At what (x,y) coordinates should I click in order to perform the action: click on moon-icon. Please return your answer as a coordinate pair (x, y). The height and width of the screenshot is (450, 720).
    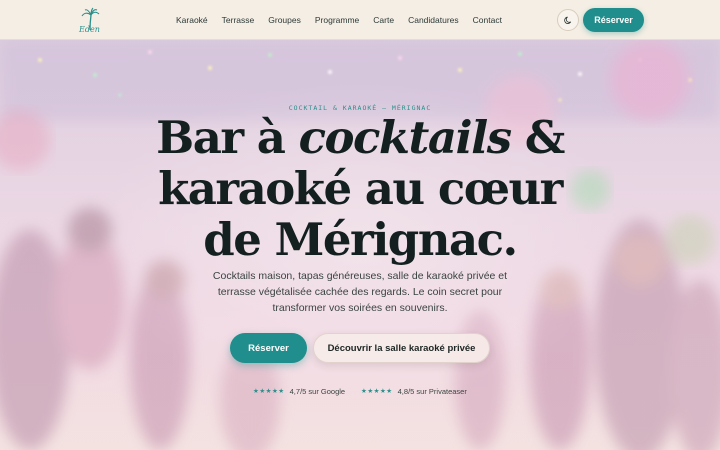
    Looking at the image, I should click on (567, 20).